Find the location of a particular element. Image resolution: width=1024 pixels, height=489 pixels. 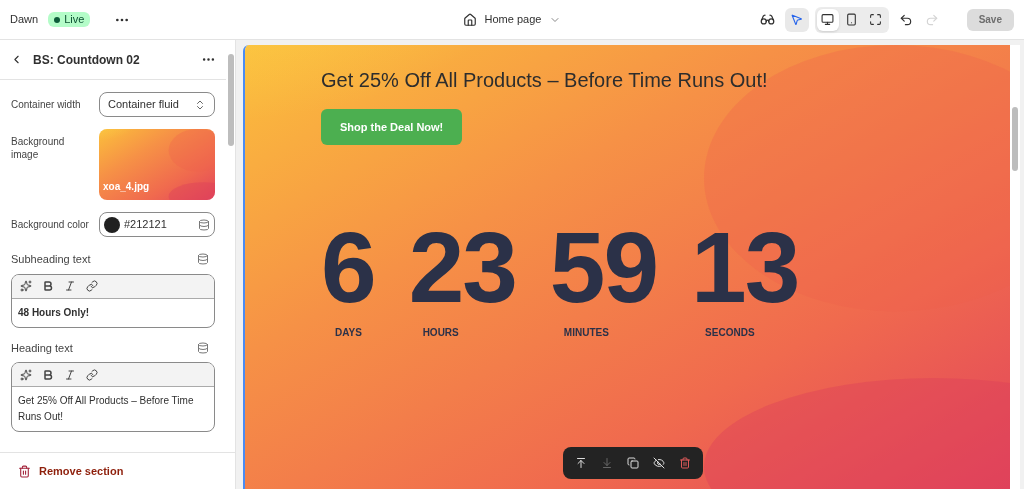

color-value: #212121 is located at coordinates (146, 225).